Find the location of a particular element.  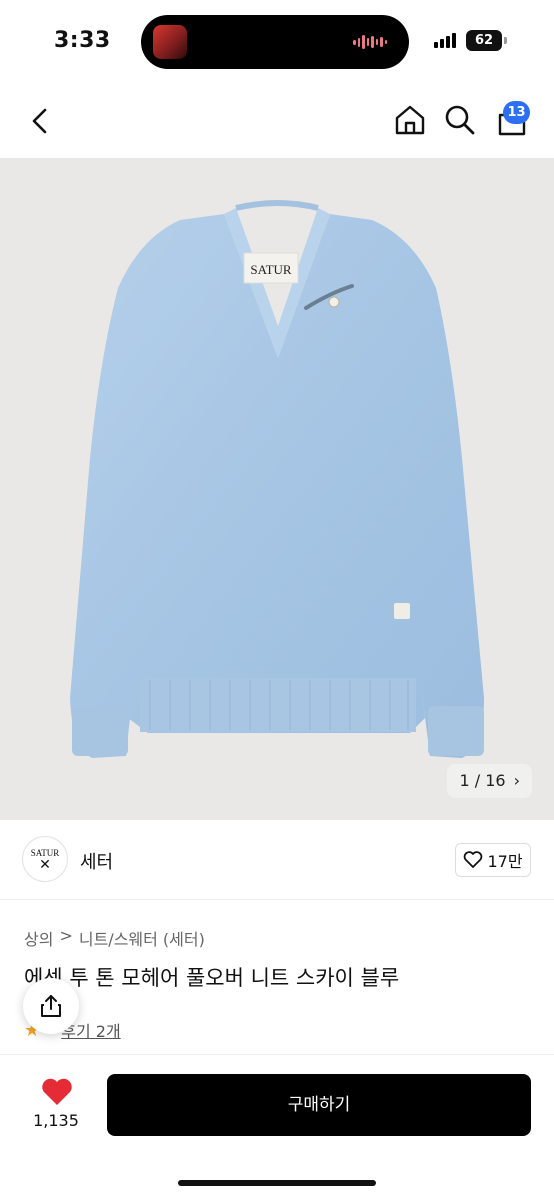

dynamic-island is located at coordinates (275, 42).